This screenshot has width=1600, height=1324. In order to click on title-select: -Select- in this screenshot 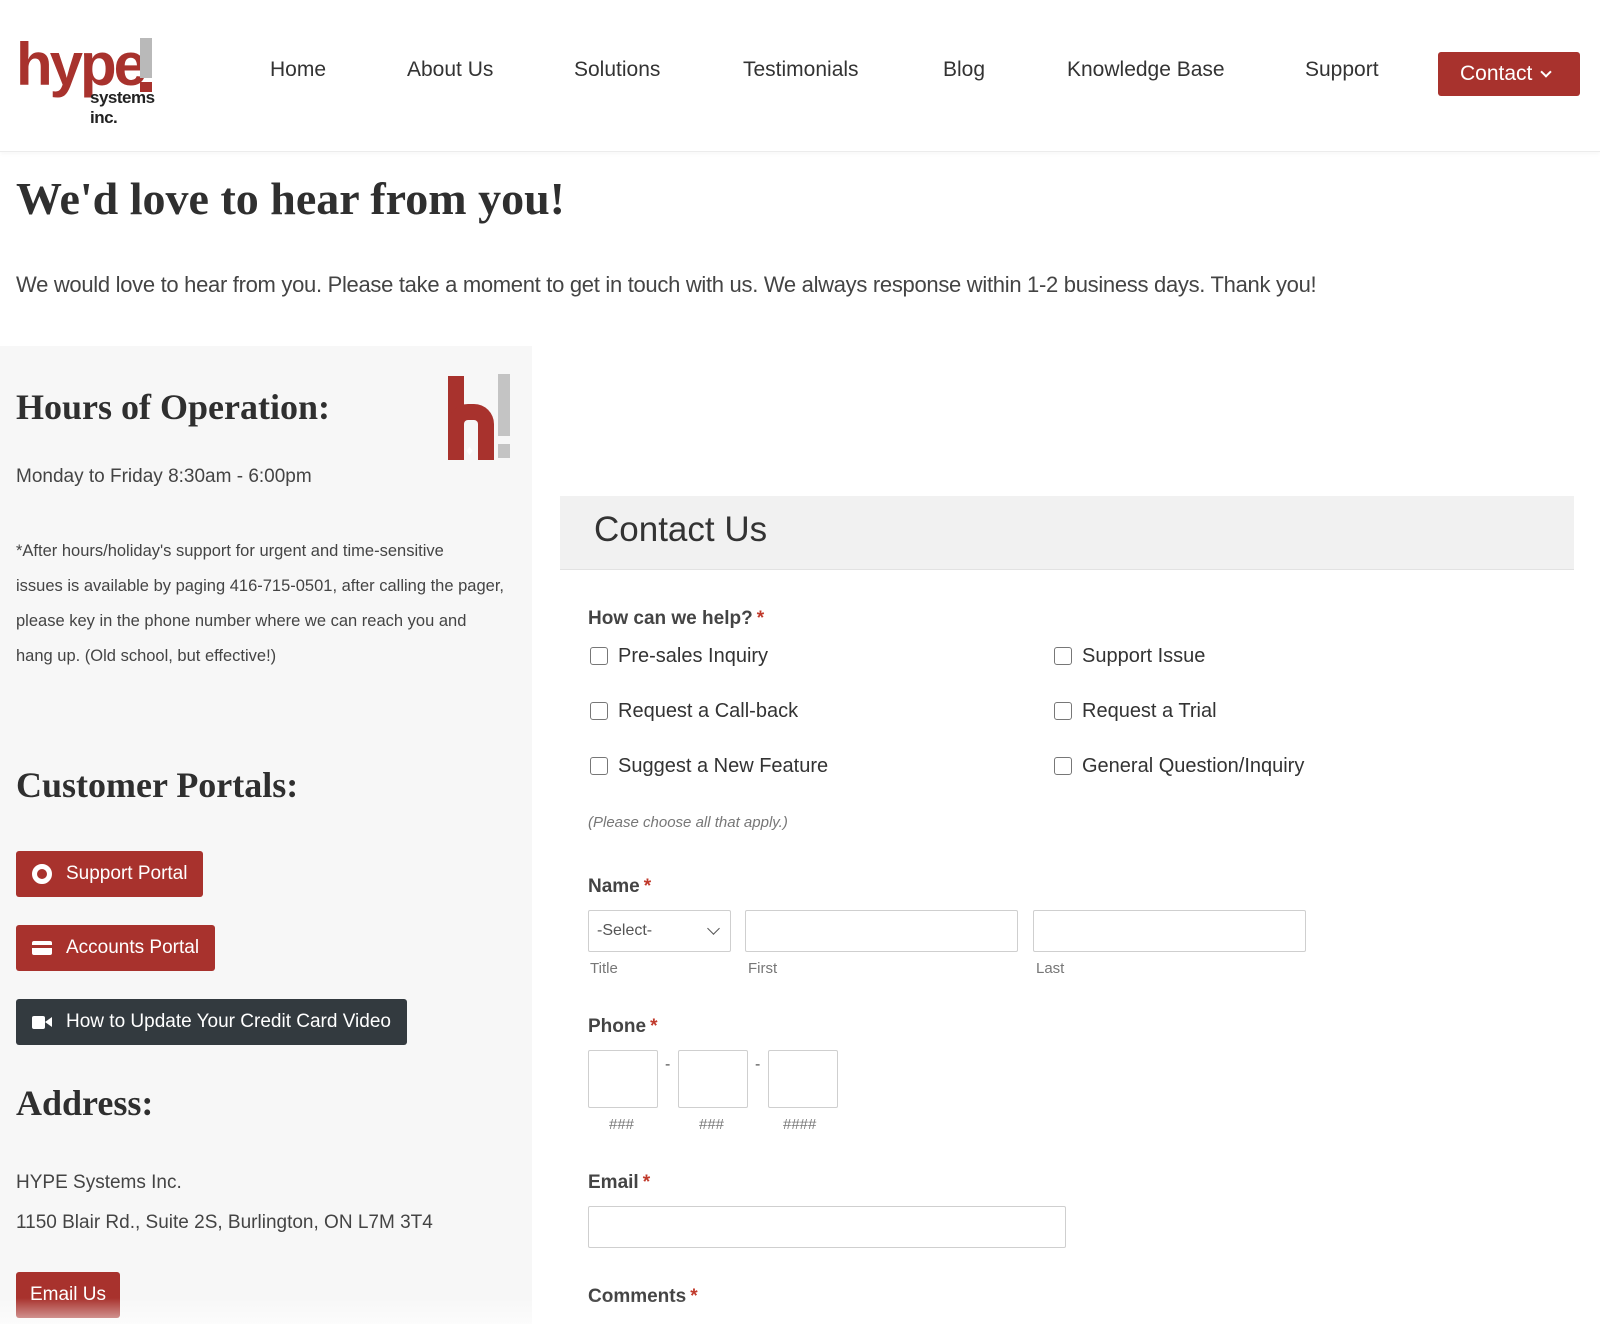, I will do `click(659, 931)`.